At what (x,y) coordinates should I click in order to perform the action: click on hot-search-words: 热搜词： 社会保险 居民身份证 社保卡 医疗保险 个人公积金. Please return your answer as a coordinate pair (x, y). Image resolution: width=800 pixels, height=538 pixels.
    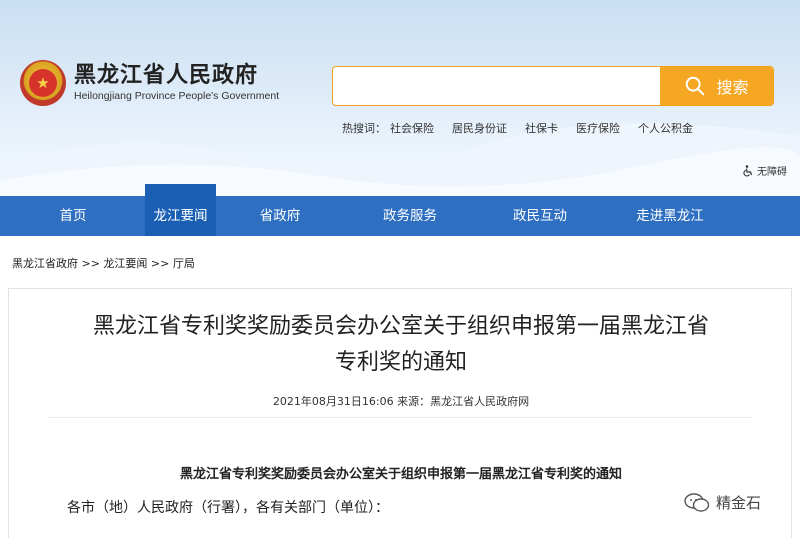
    Looking at the image, I should click on (526, 128).